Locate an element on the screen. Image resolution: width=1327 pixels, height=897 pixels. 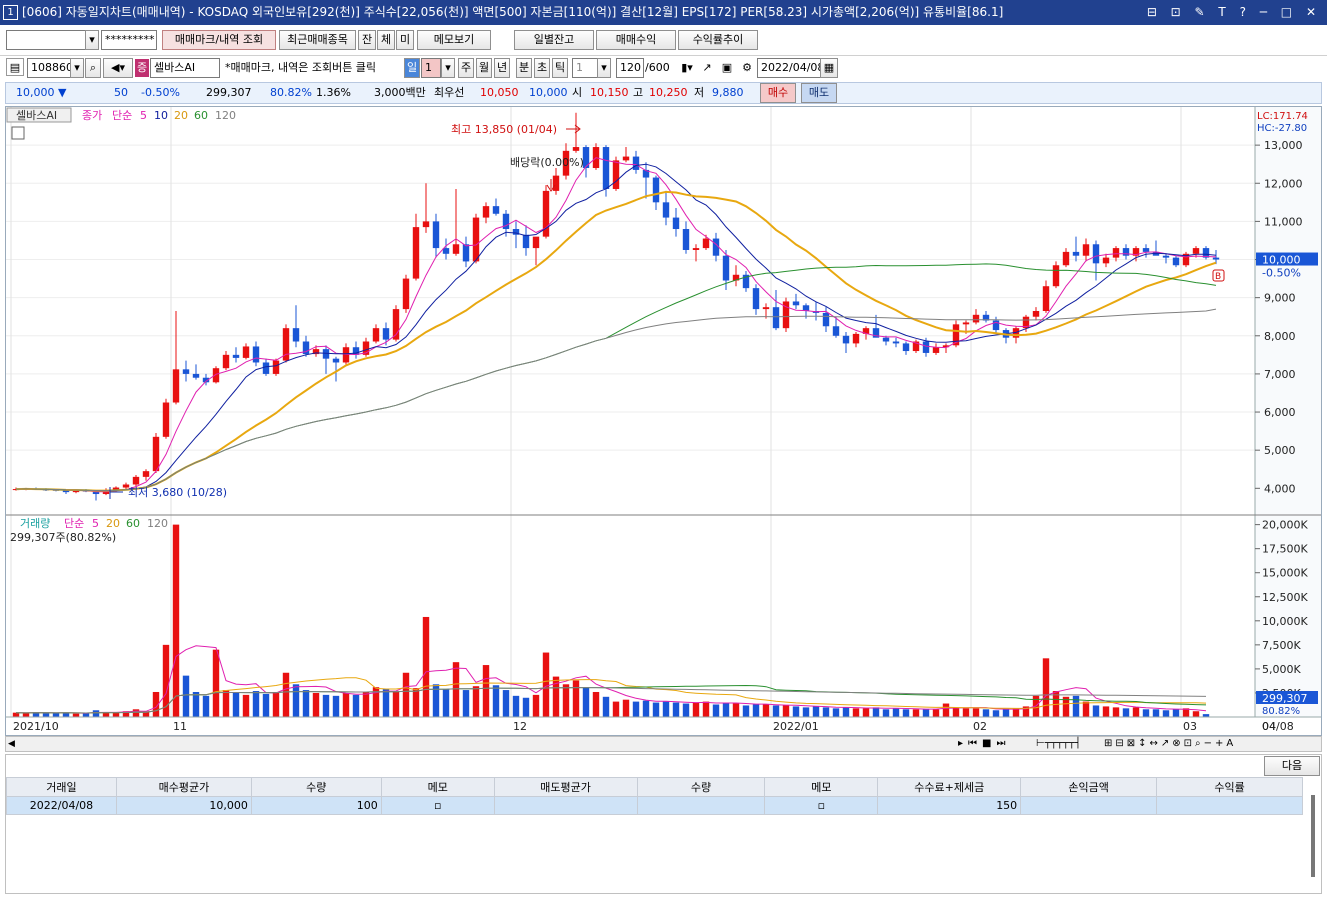
calendar-icon: ▦ is located at coordinates (829, 68).